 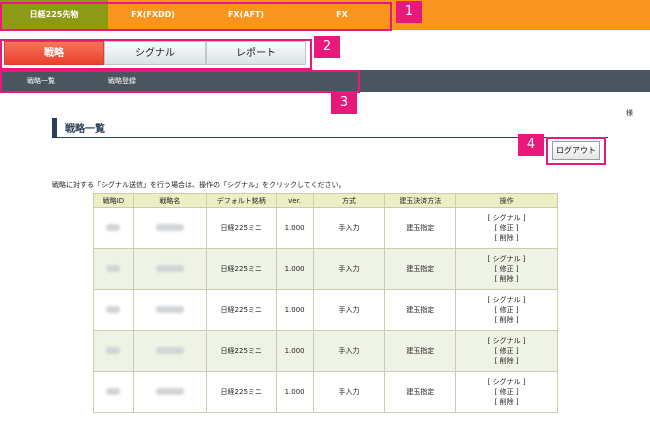 What do you see at coordinates (85, 129) in the screenshot?
I see `page-title: 戦略一覧` at bounding box center [85, 129].